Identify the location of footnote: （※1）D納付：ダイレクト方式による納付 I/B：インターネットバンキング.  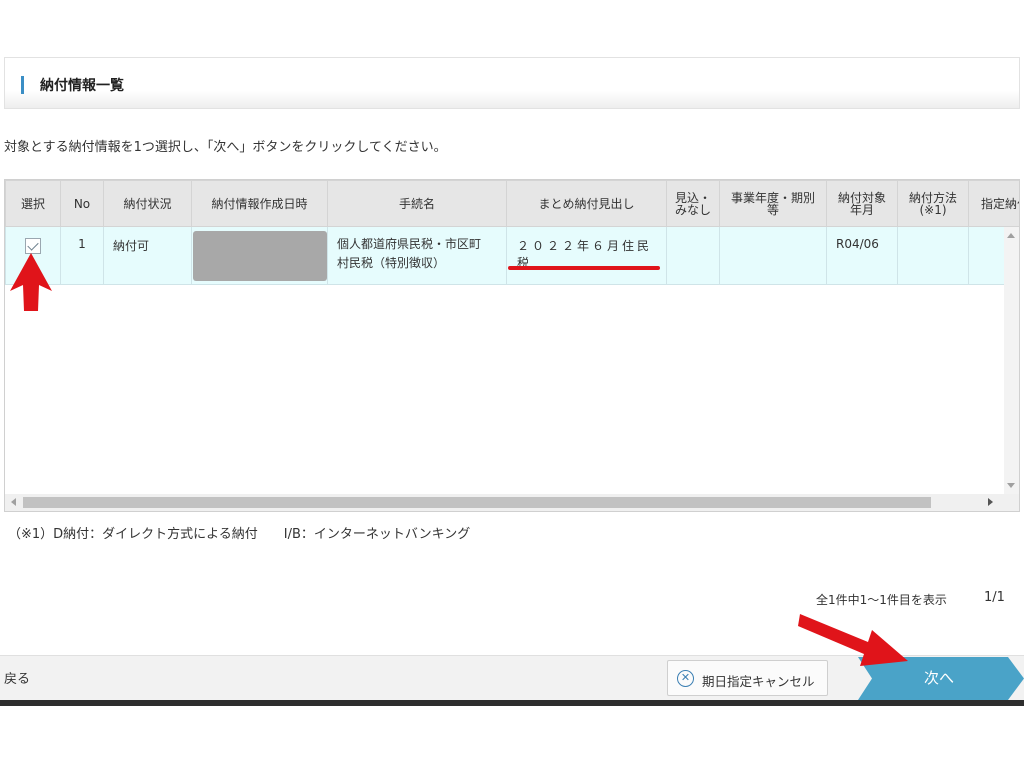
(239, 532).